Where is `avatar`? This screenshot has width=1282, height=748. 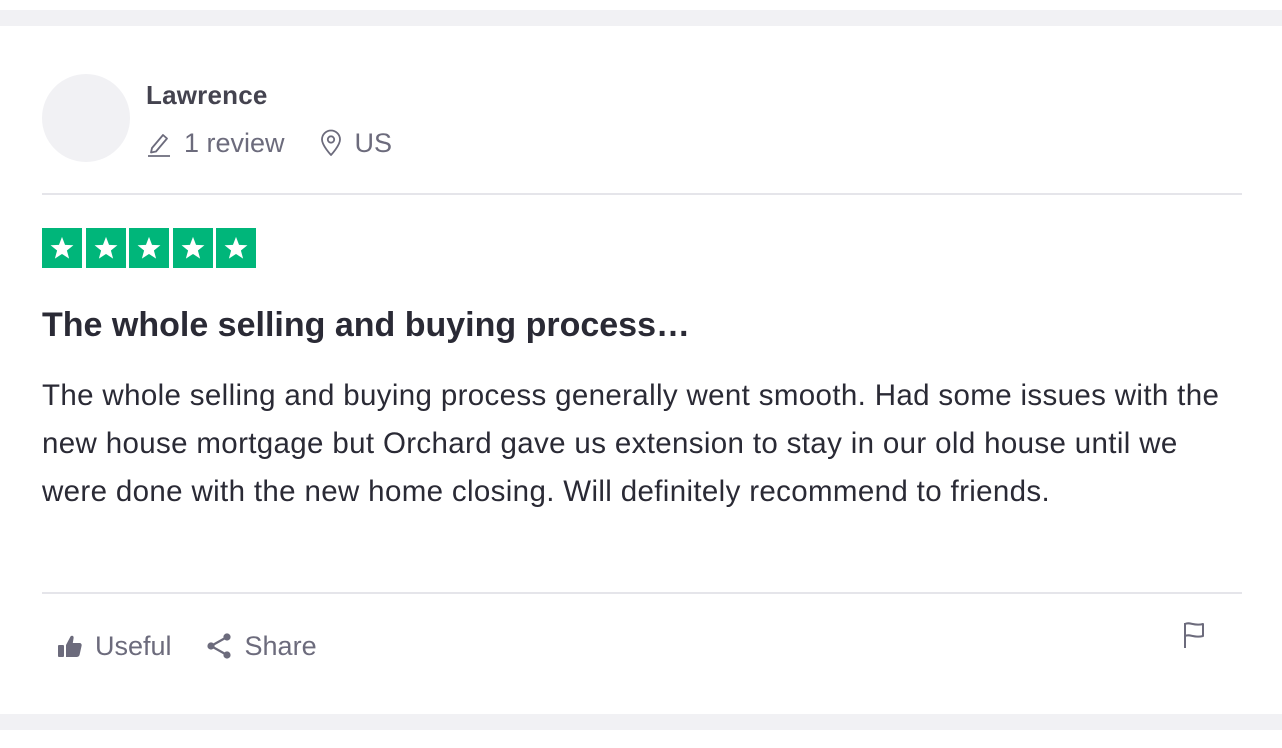
avatar is located at coordinates (86, 118).